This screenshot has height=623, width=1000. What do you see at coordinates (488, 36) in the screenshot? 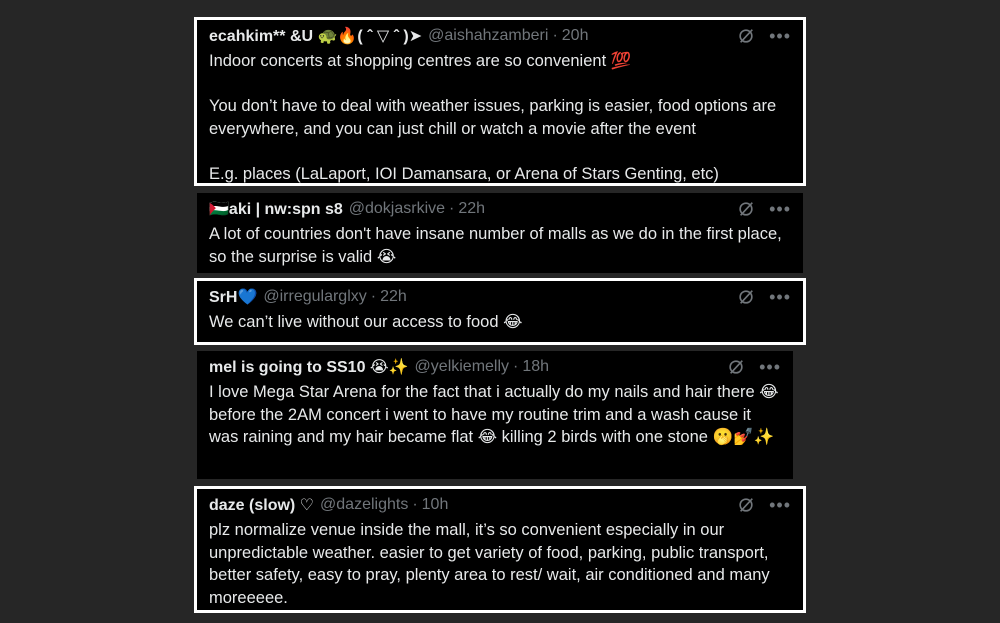
I see `user-handle: @aishahzamberi` at bounding box center [488, 36].